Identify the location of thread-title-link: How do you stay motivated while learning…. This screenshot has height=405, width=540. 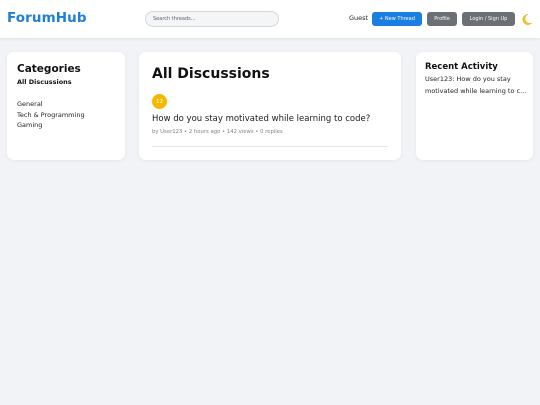
(261, 119).